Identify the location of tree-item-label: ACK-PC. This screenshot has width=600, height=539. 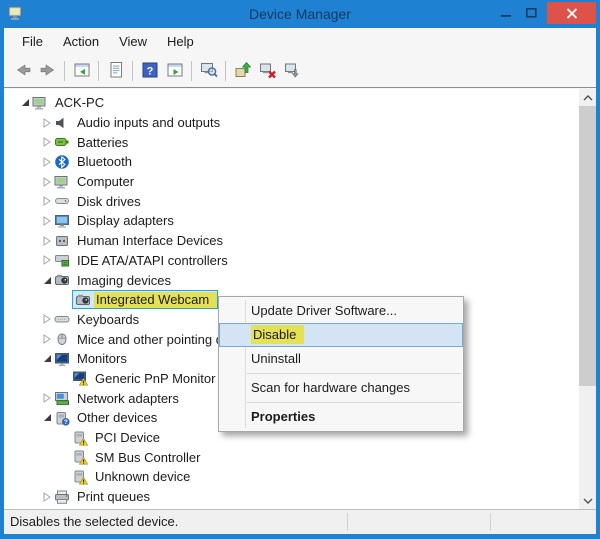
(80, 103).